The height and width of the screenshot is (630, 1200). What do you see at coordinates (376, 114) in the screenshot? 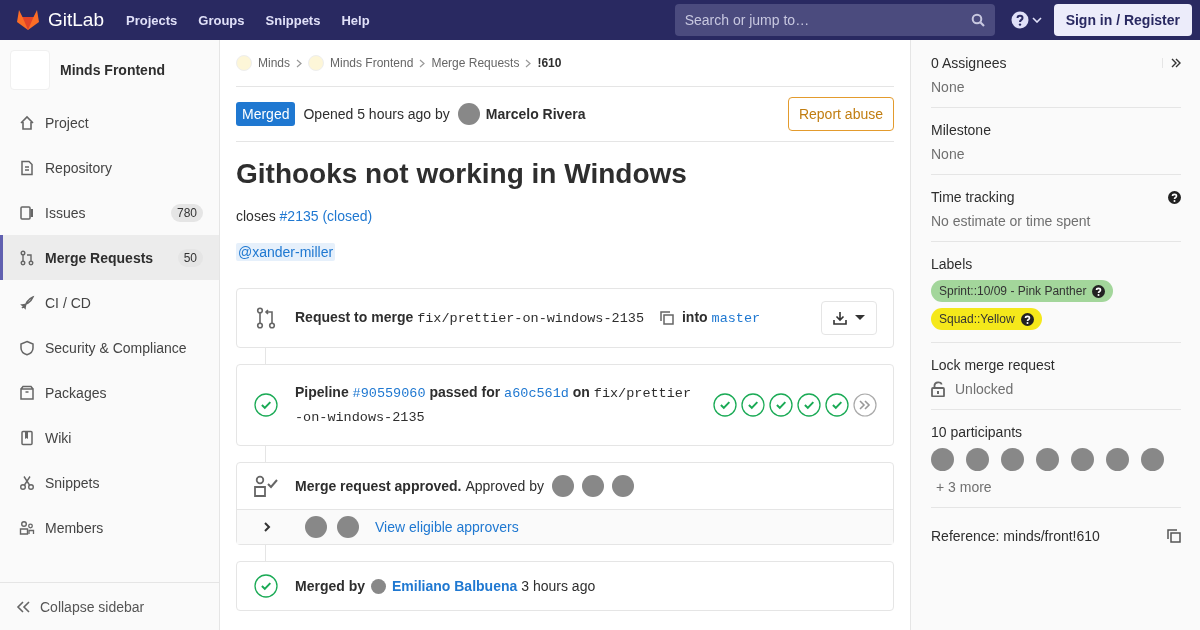
I see `opened-text: Opened 5 hours ago by` at bounding box center [376, 114].